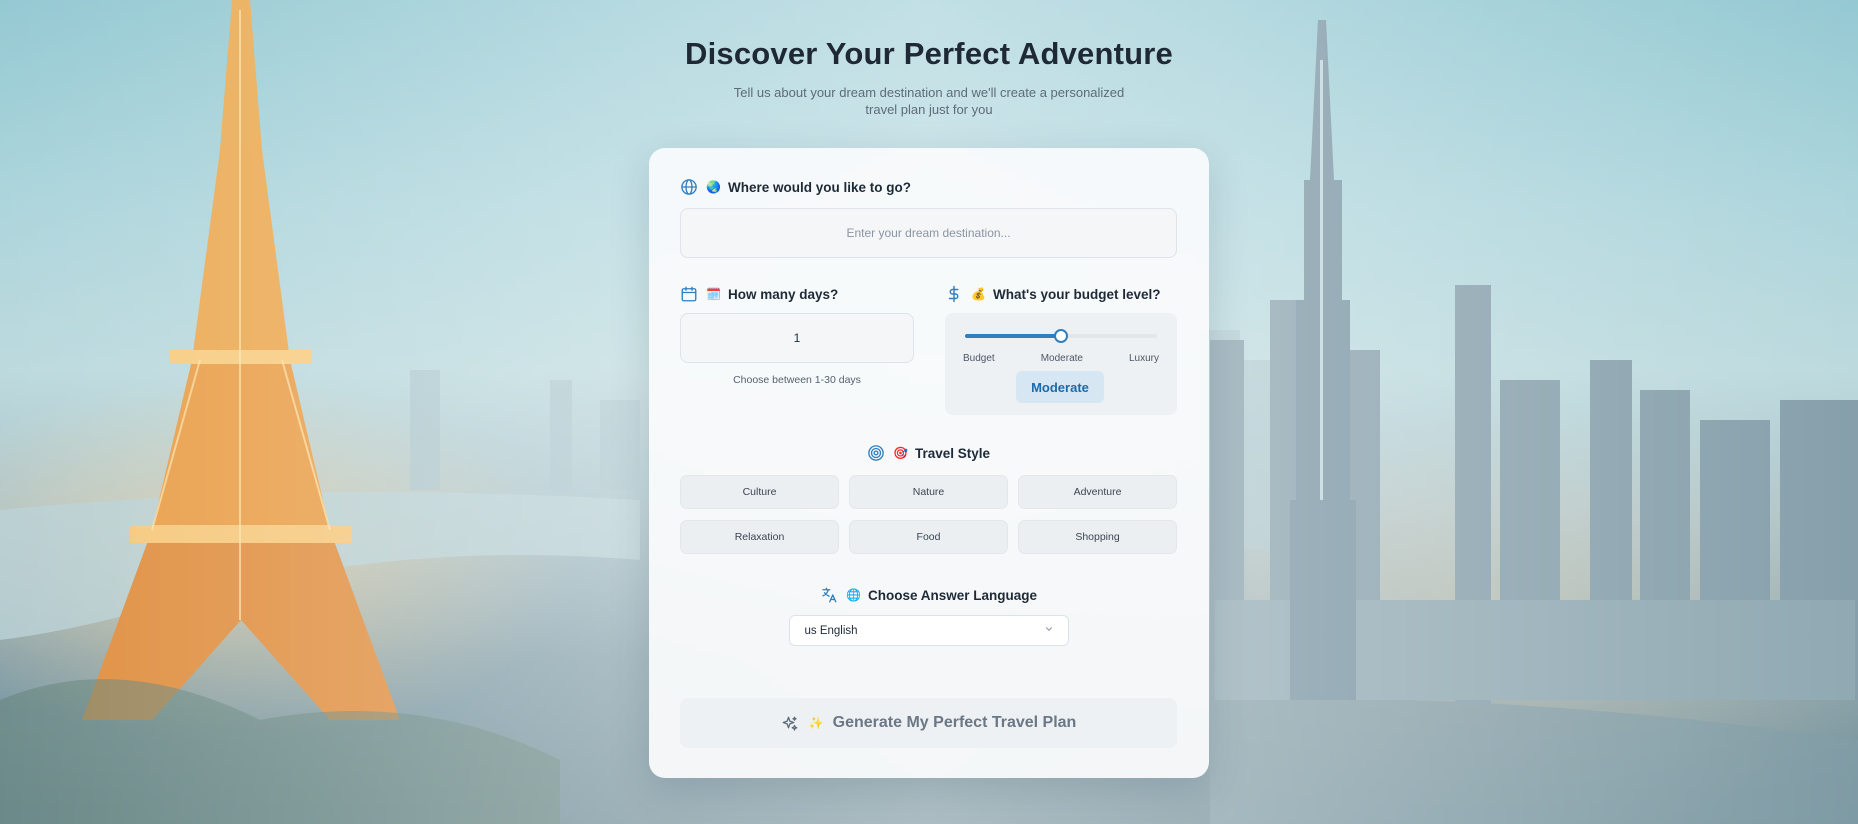 The width and height of the screenshot is (1858, 824). I want to click on generate-plan-label: Generate My Perfect Travel Plan, so click(954, 722).